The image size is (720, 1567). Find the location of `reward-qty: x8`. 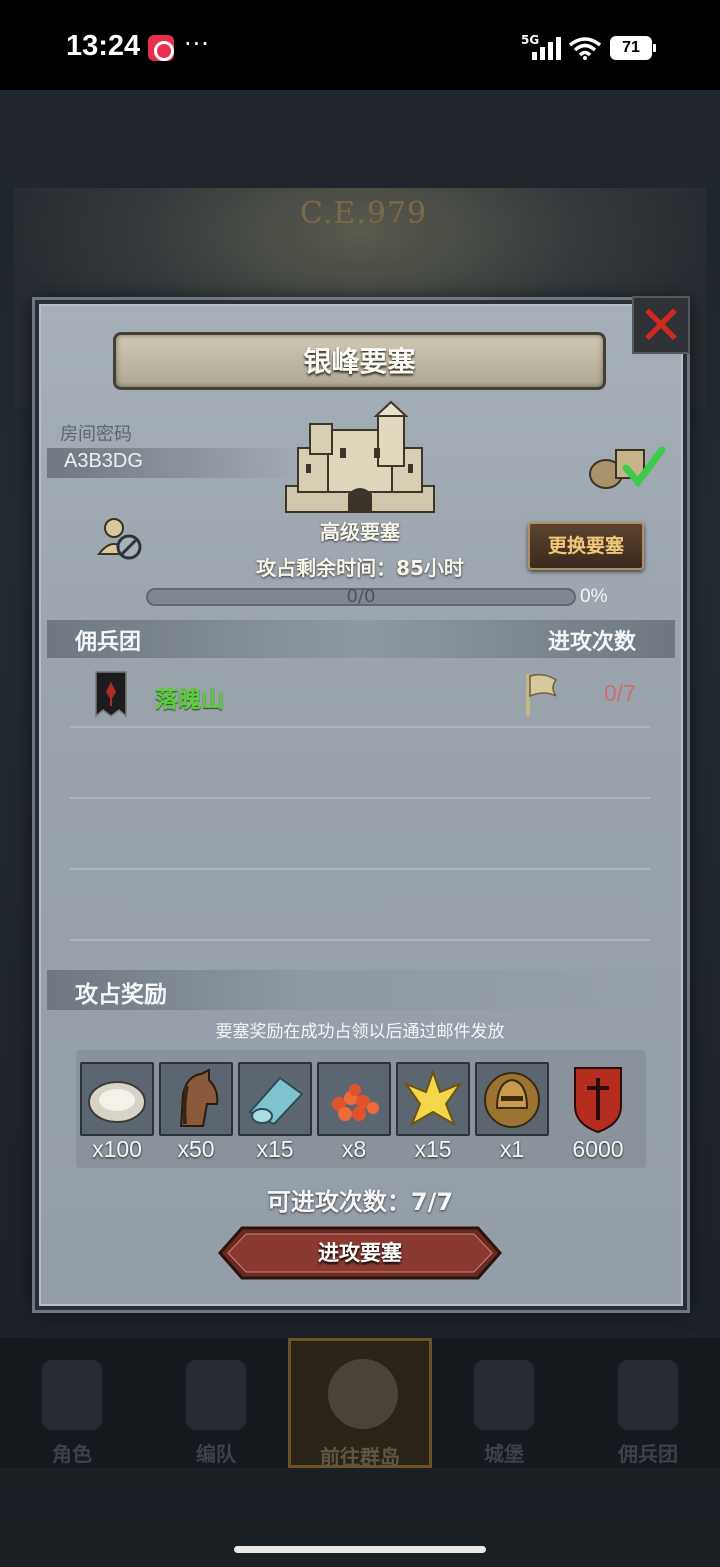

reward-qty: x8 is located at coordinates (354, 1149).